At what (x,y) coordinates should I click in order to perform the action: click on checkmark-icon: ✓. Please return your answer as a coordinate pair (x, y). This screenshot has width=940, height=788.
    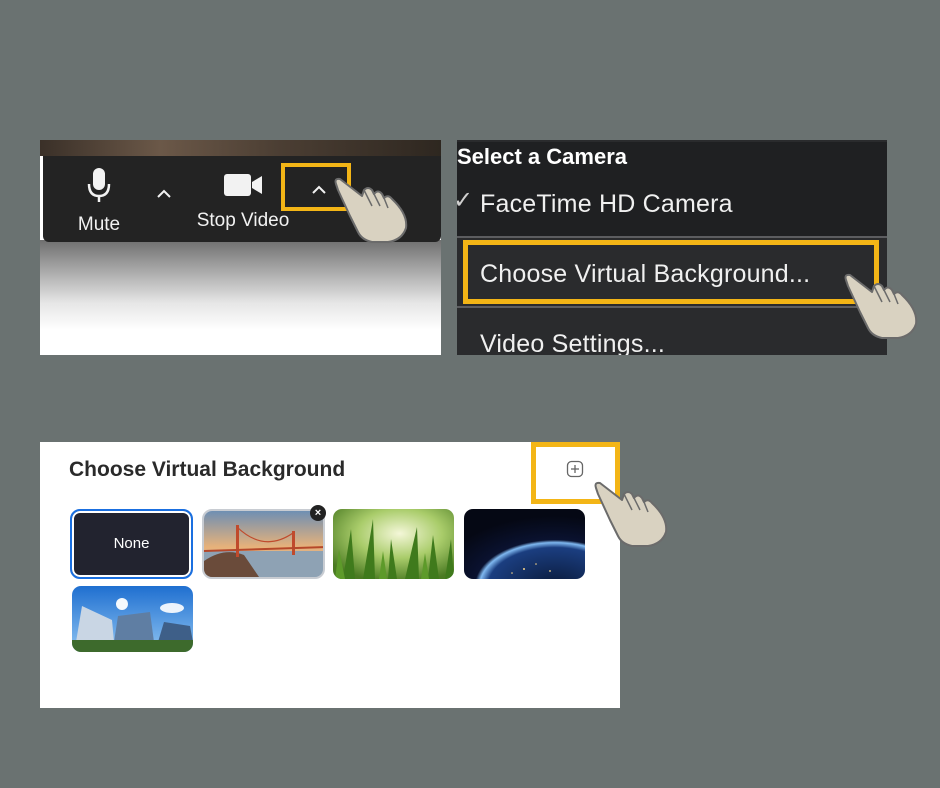
    Looking at the image, I should click on (465, 200).